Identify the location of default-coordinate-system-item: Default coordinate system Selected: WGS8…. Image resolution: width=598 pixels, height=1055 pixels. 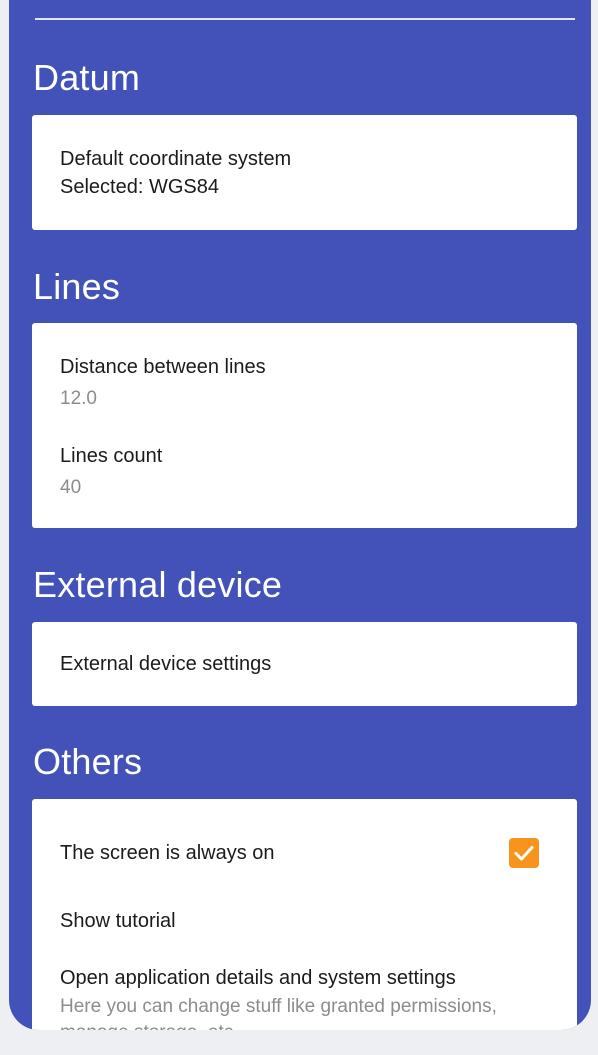
(304, 173).